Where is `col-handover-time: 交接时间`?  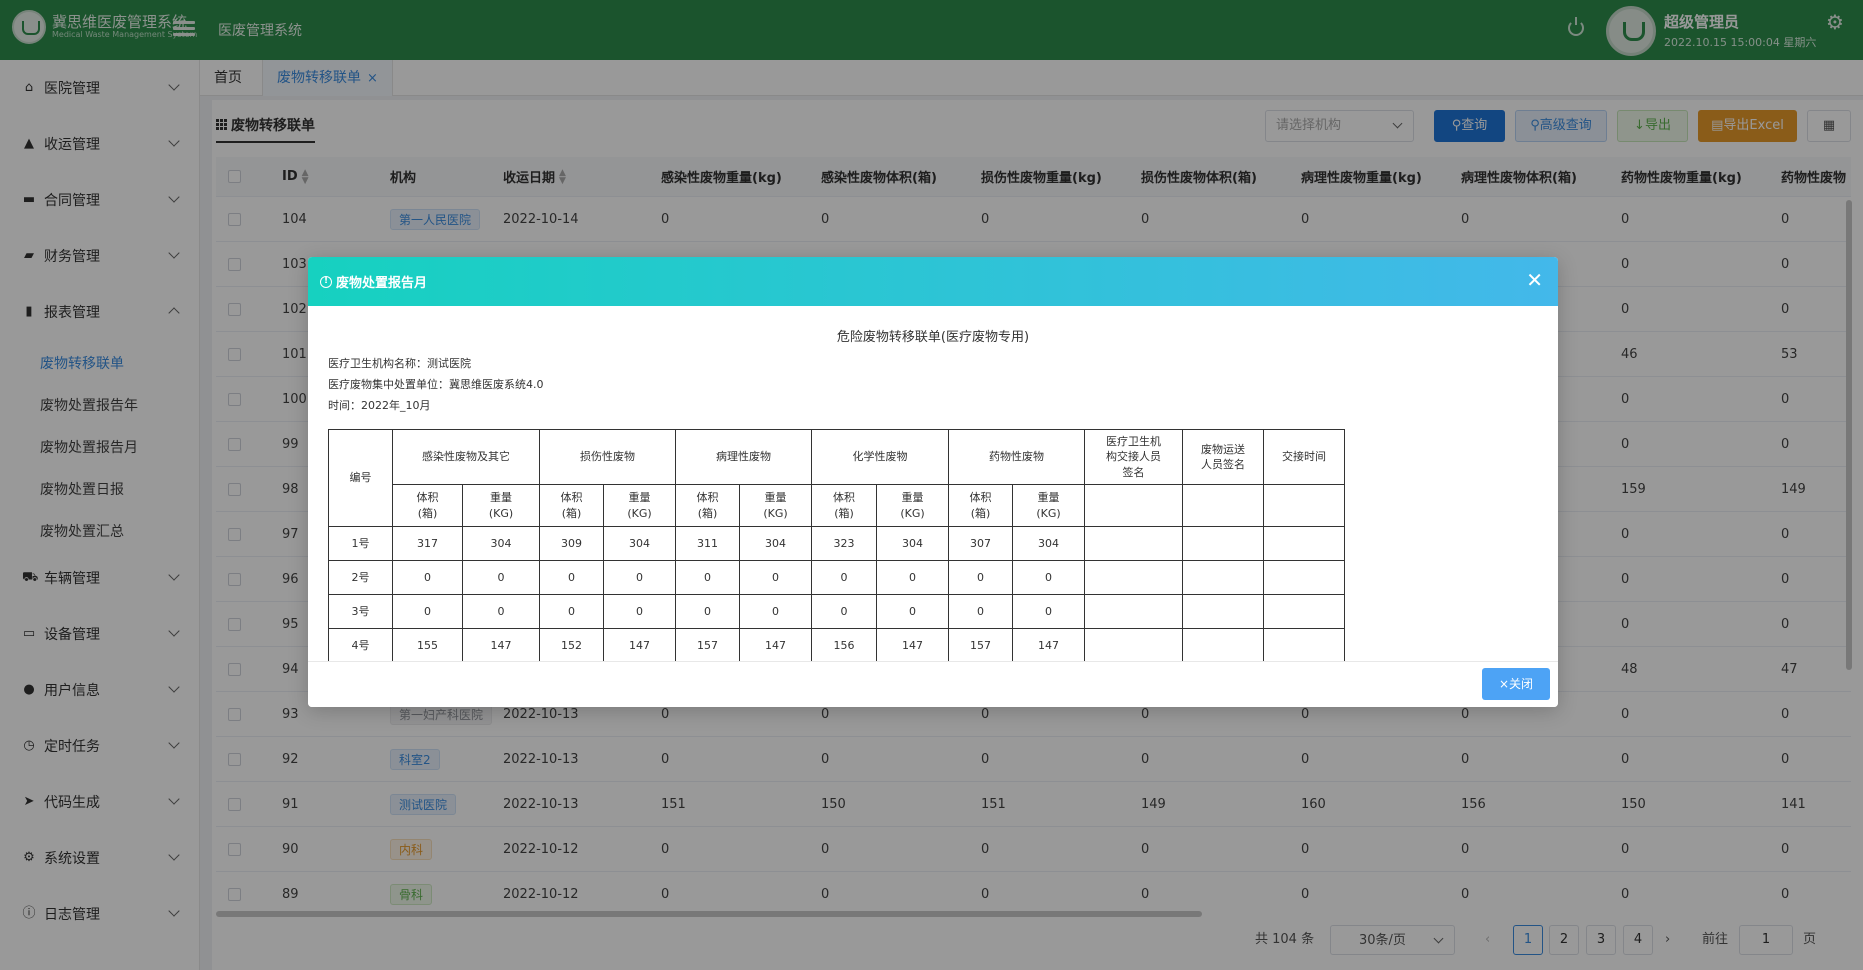 col-handover-time: 交接时间 is located at coordinates (1304, 457).